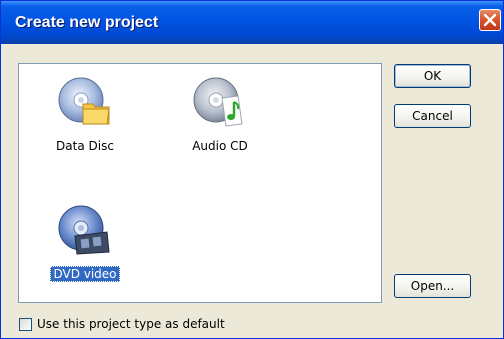 This screenshot has height=339, width=504. Describe the element at coordinates (25, 324) in the screenshot. I see `default-type-checkbox` at that location.